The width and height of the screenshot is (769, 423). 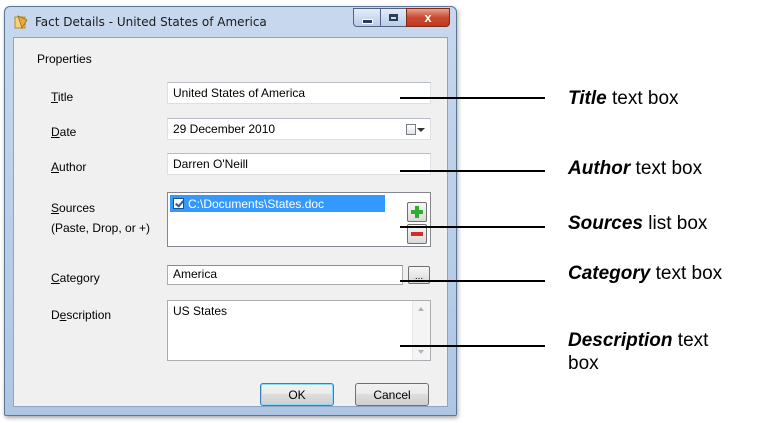 I want to click on sources-label-mnemonic: S, so click(x=55, y=208).